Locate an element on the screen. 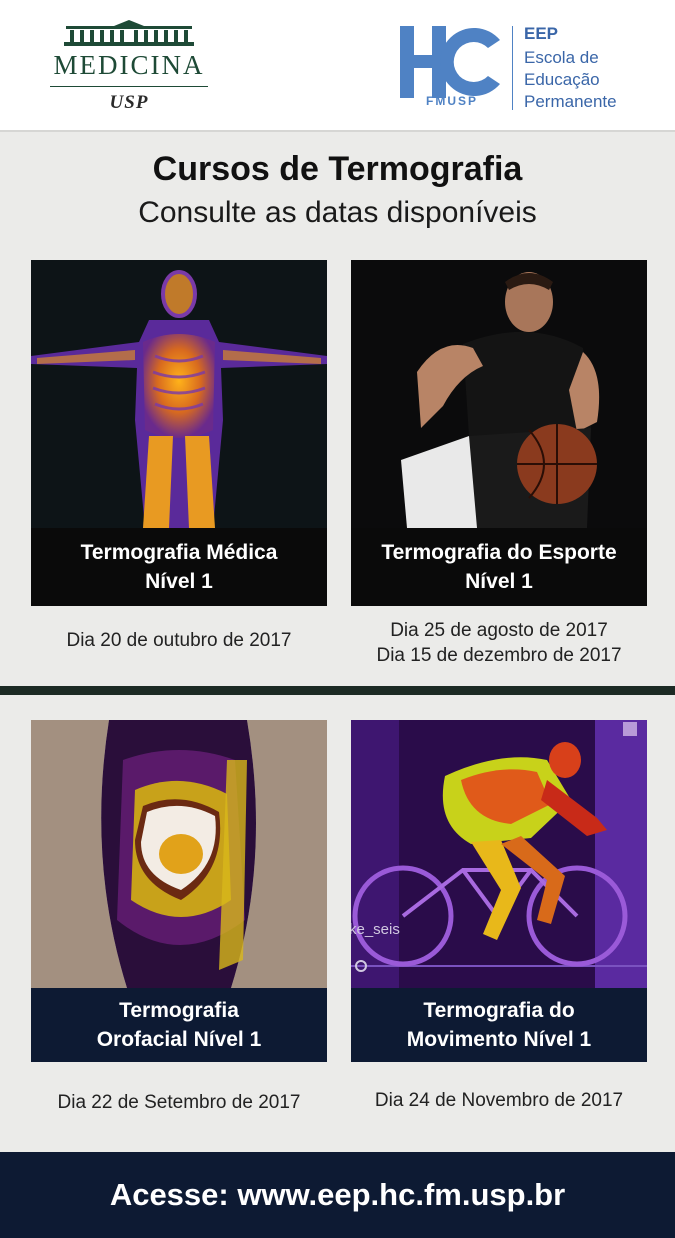  course-label-orofacial: Termografia Orofacial Nível 1 is located at coordinates (179, 1025).